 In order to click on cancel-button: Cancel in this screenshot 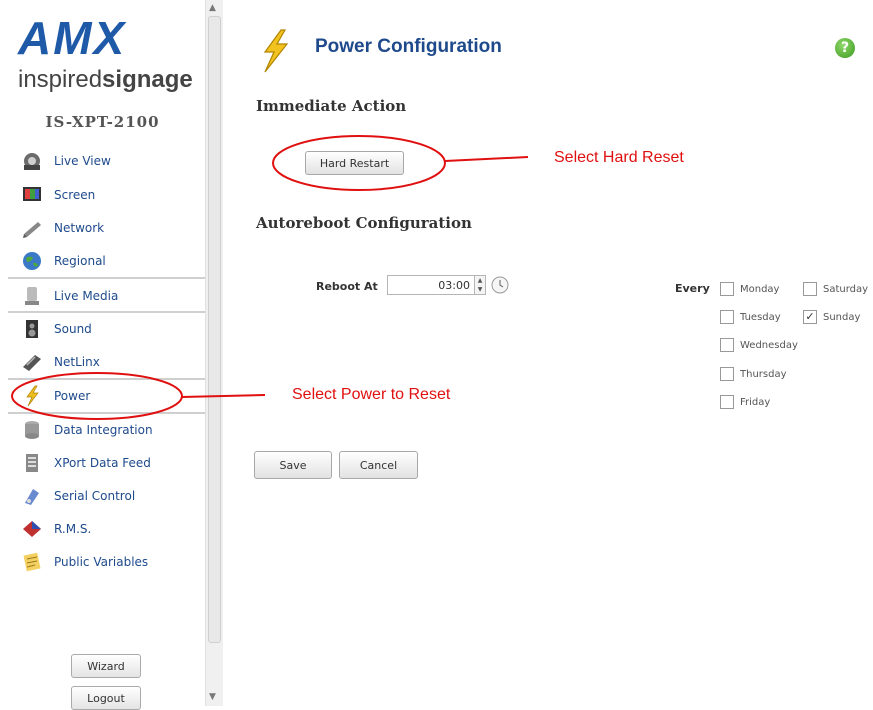, I will do `click(378, 465)`.